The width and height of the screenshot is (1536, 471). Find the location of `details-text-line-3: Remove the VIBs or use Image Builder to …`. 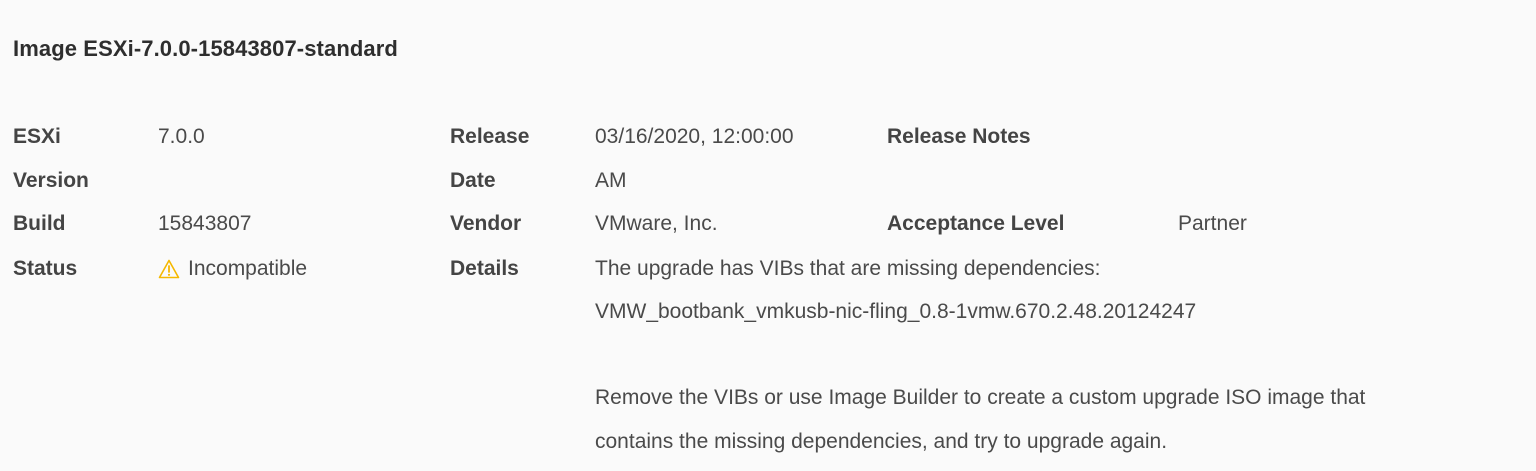

details-text-line-3: Remove the VIBs or use Image Builder to … is located at coordinates (980, 397).